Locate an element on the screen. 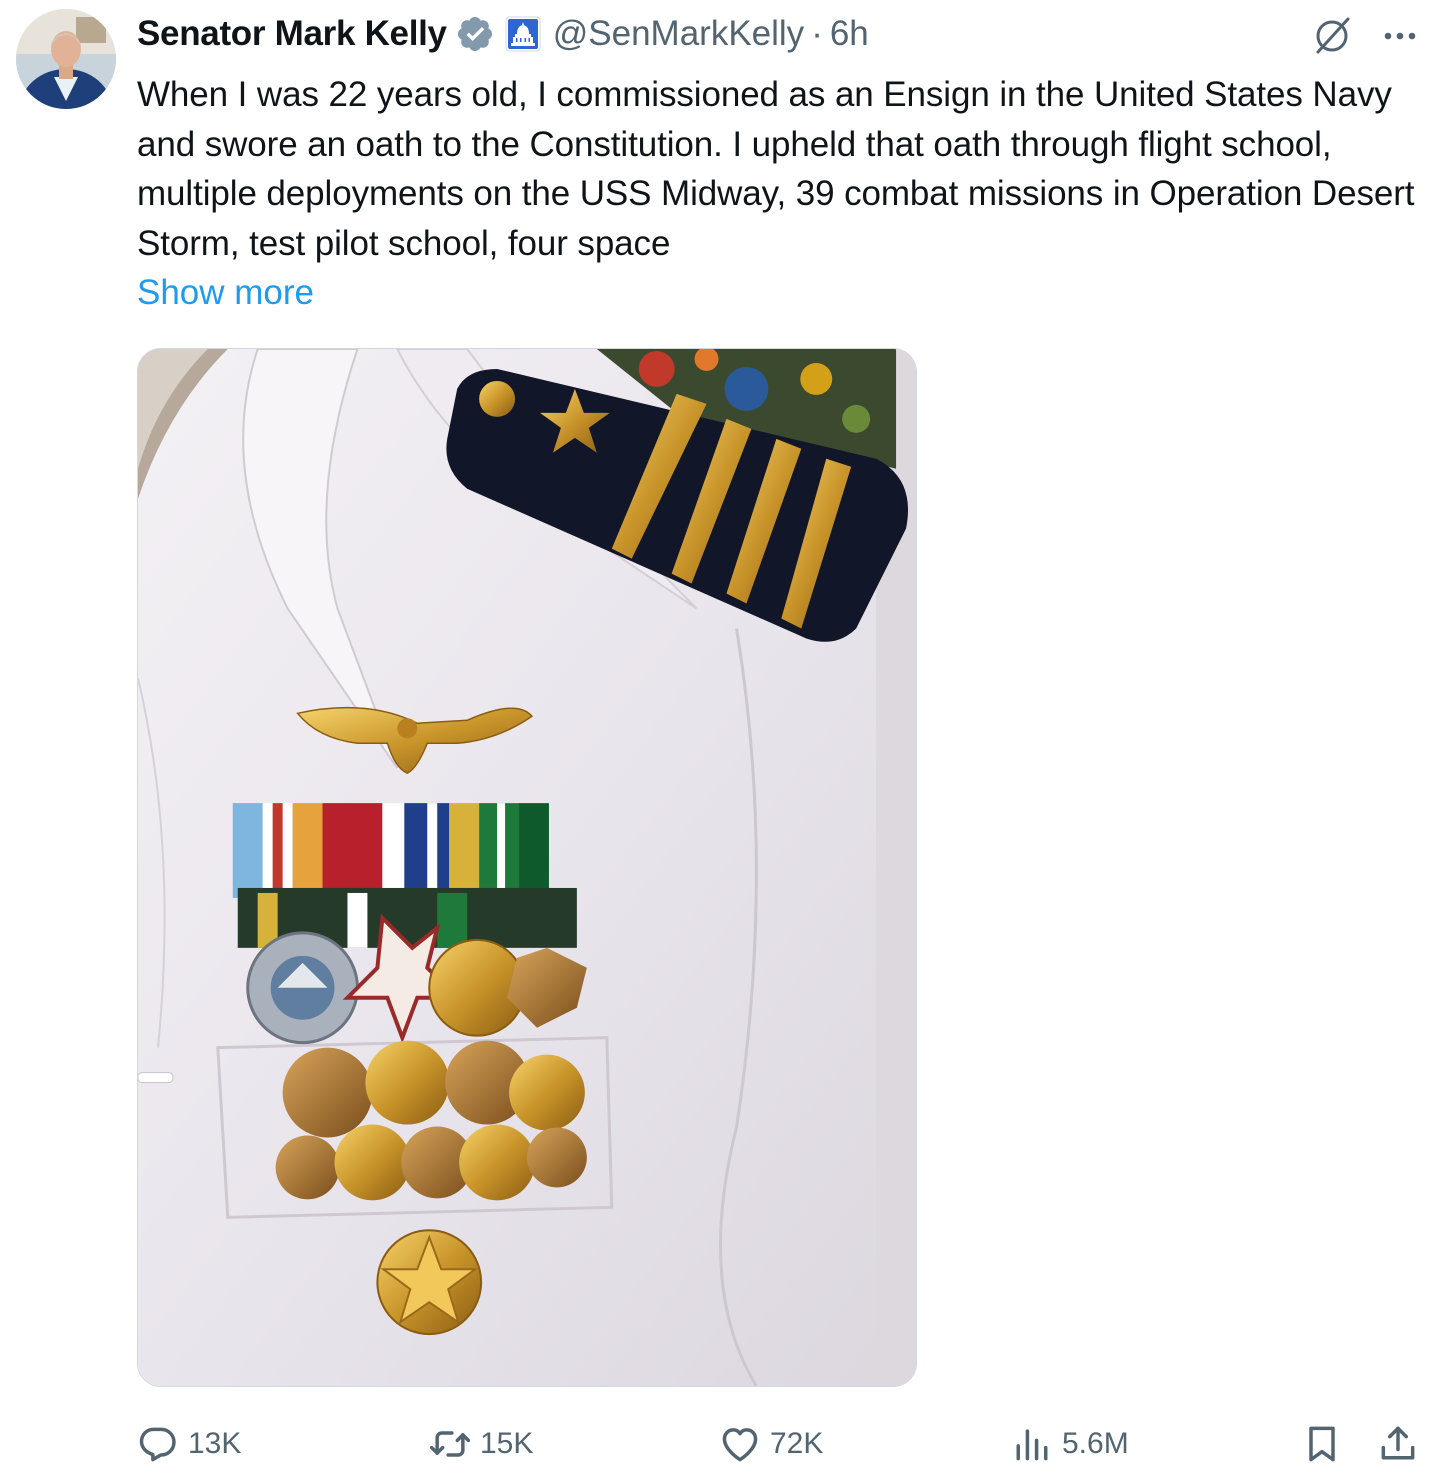  share-icon is located at coordinates (1398, 1443).